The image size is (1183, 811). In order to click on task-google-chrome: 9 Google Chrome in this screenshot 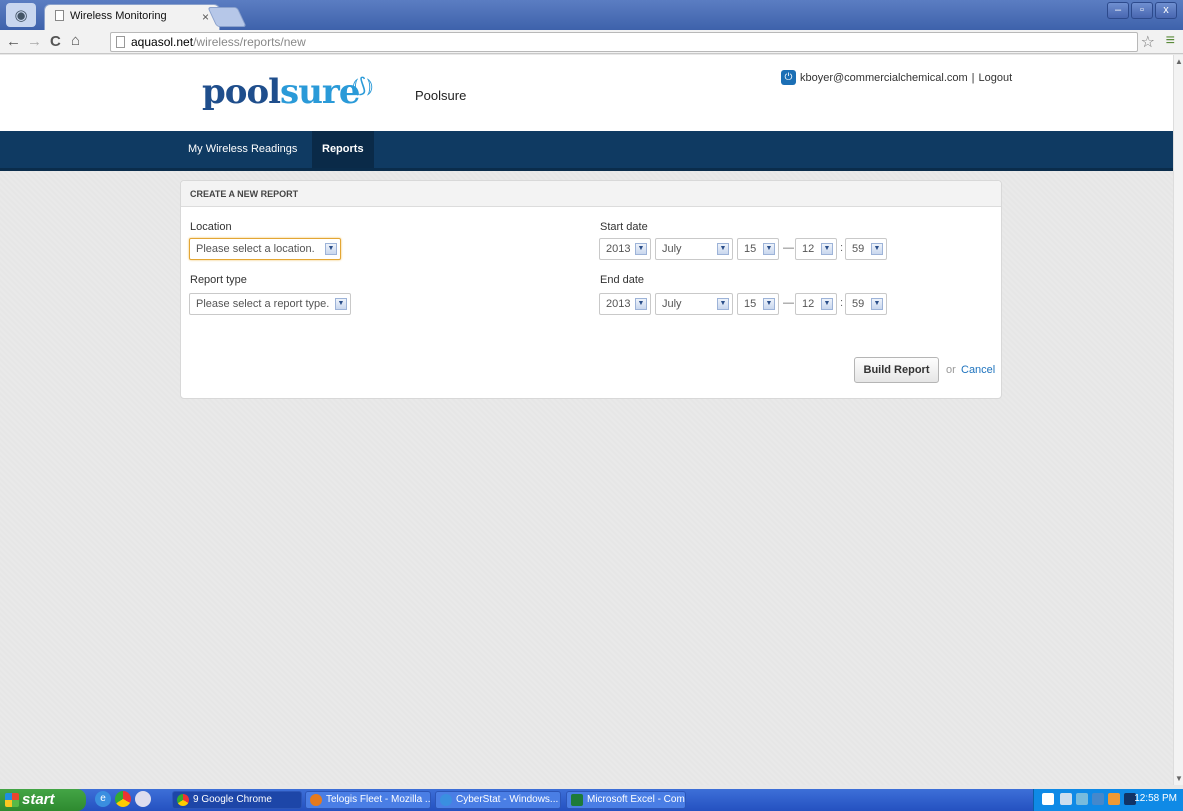, I will do `click(237, 800)`.